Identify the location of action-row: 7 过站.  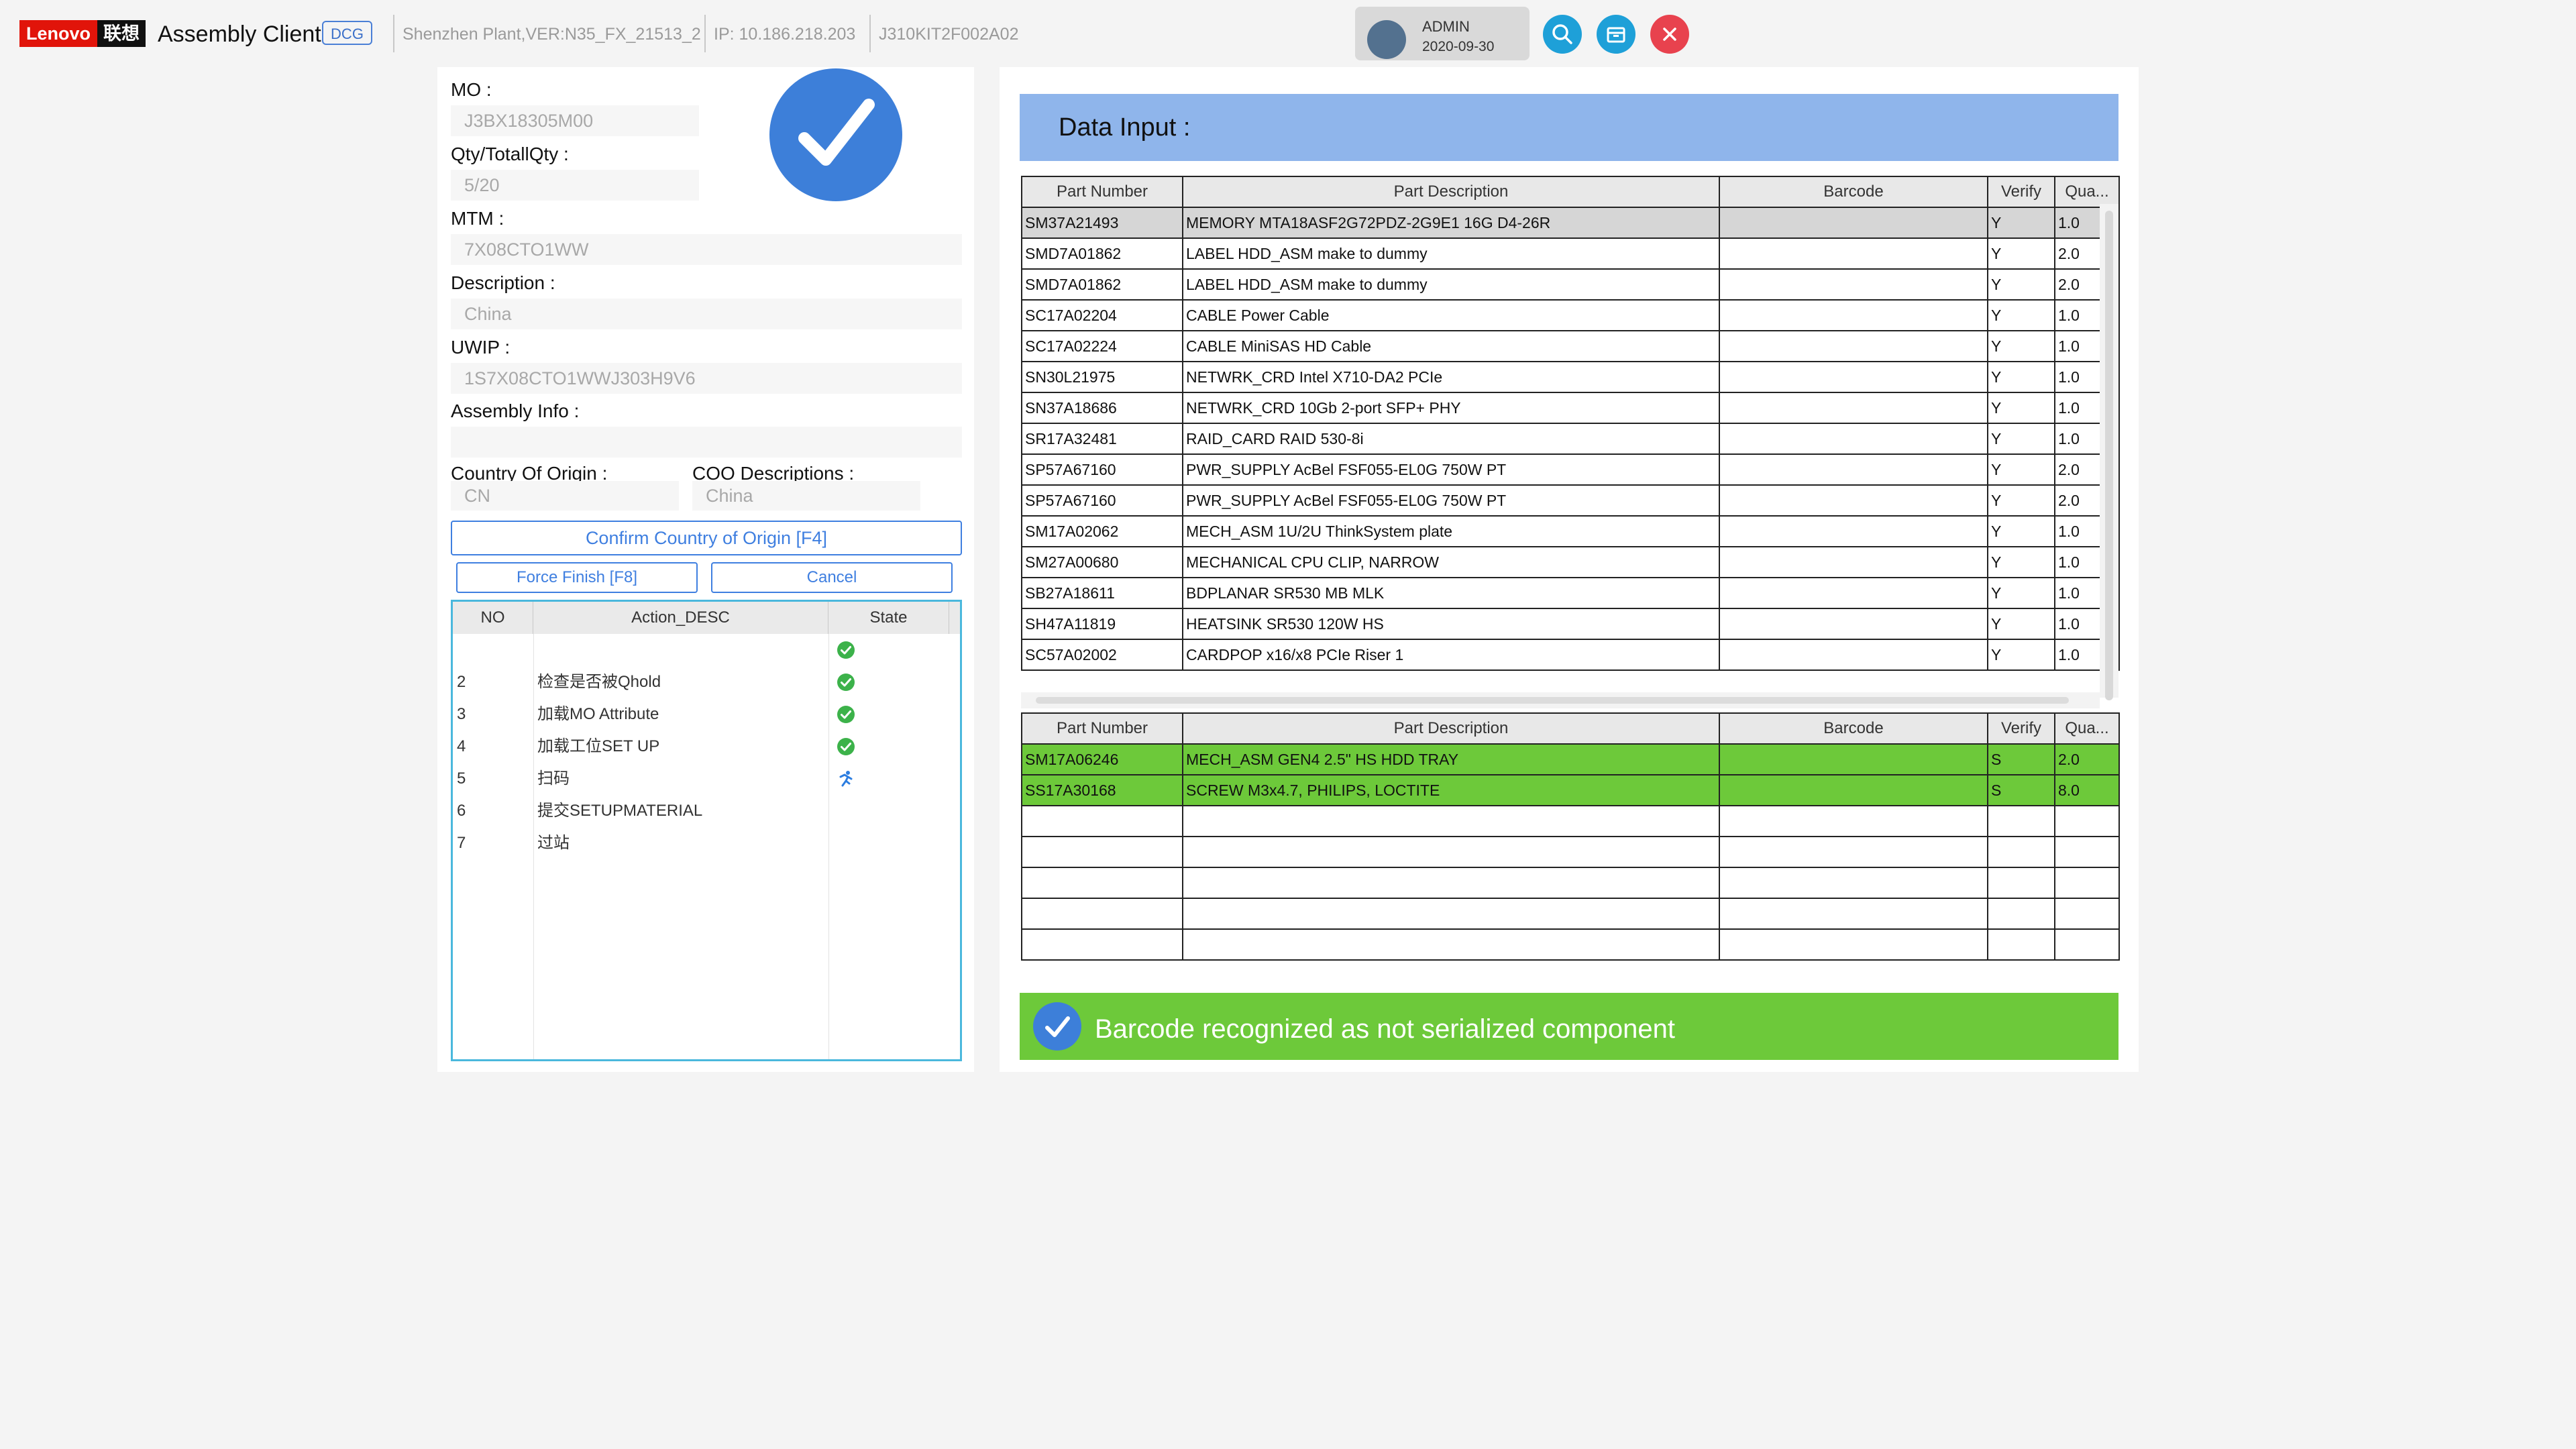
(706, 843).